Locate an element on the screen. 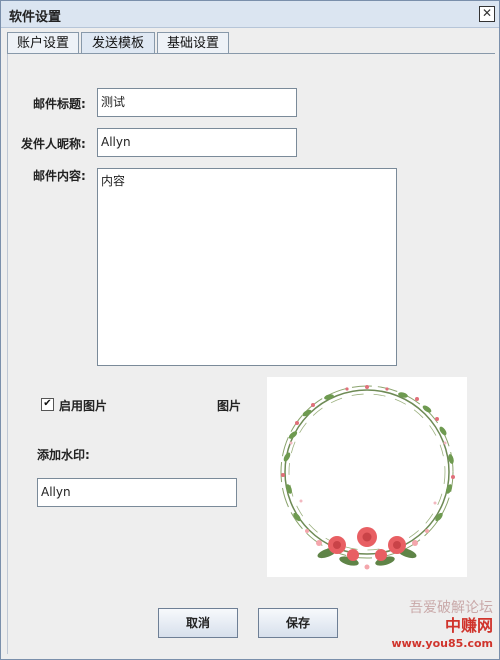 The image size is (500, 660). enable-image-label: 启用图片 is located at coordinates (83, 406).